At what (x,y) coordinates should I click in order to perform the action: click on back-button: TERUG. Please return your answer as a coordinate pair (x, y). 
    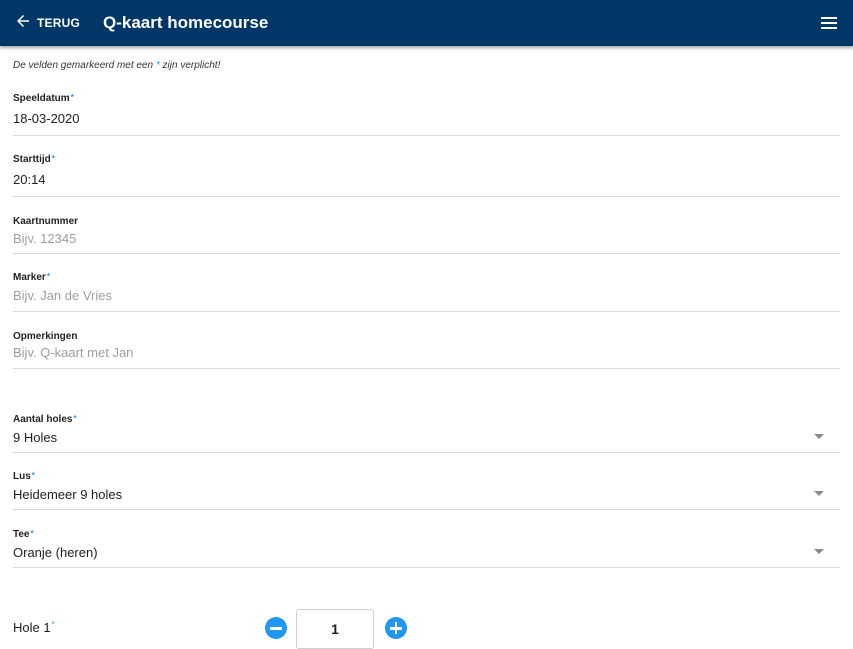
    Looking at the image, I should click on (47, 23).